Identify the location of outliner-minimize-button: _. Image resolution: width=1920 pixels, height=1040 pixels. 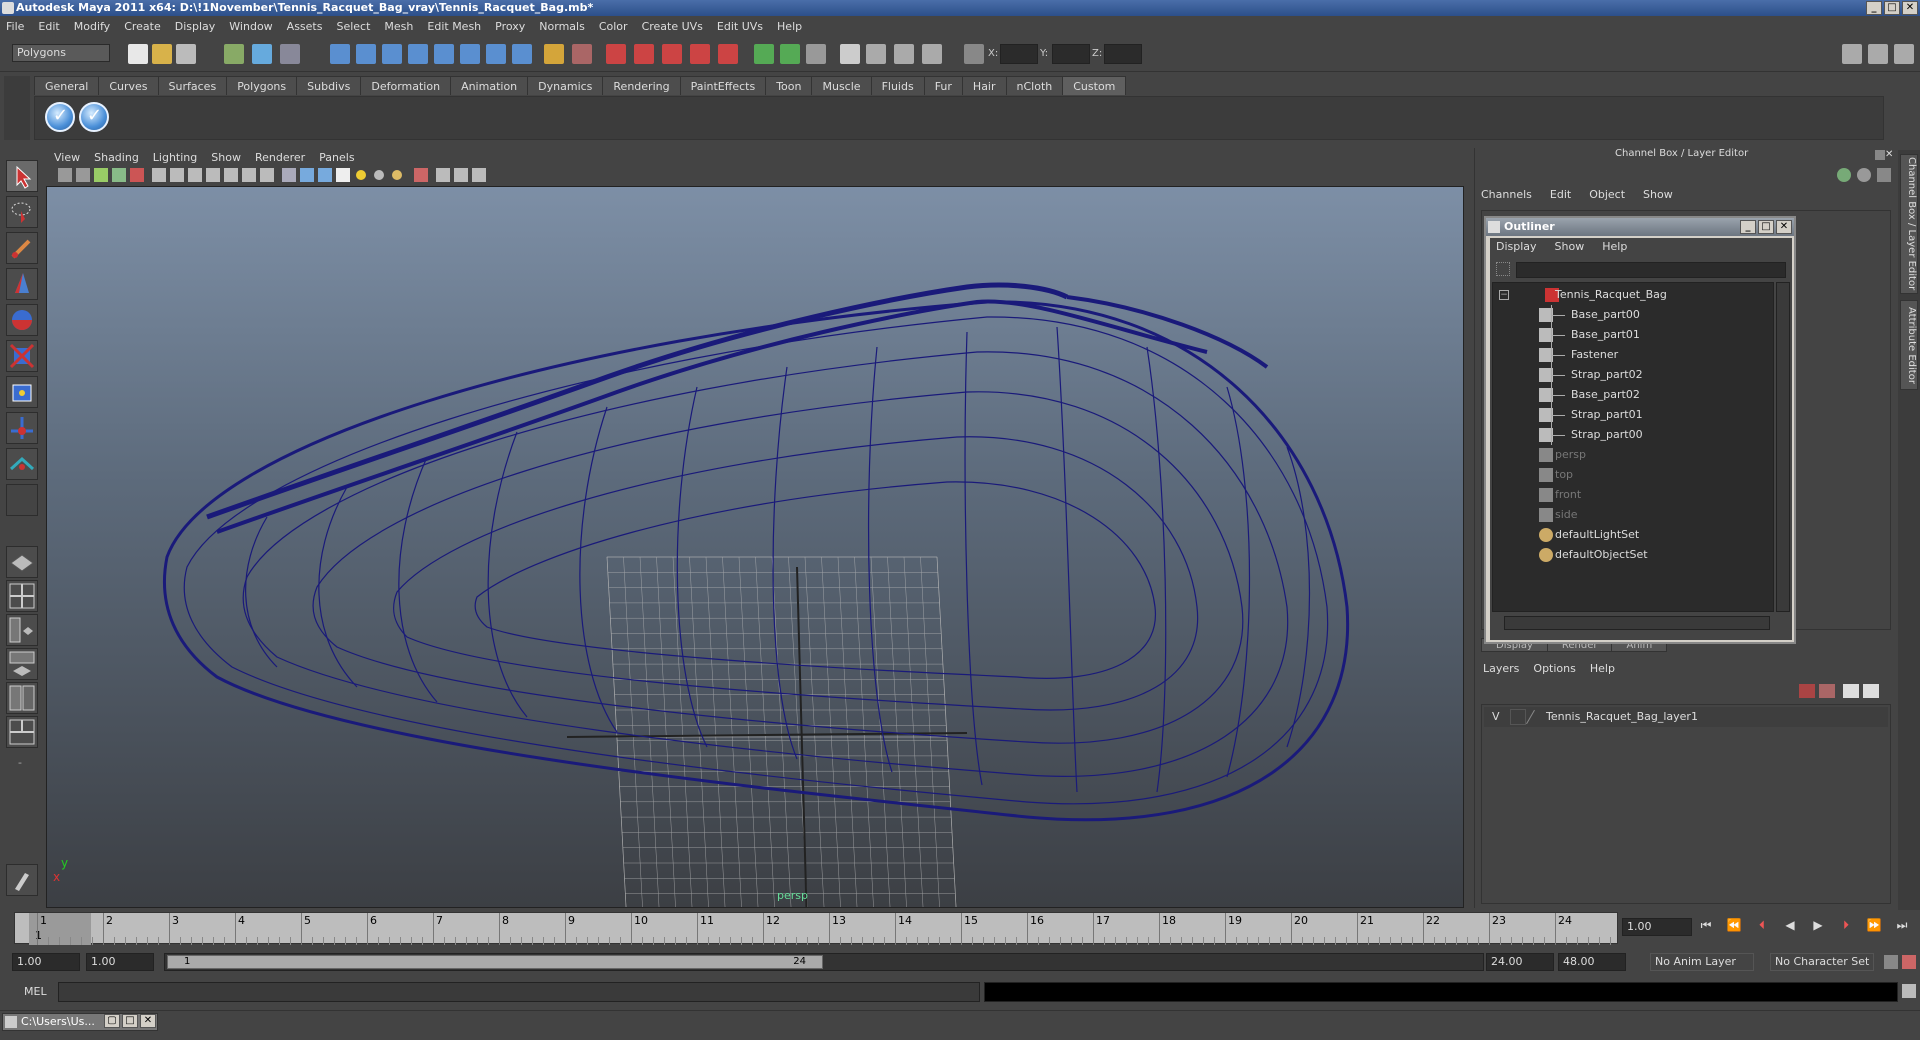
(1748, 227).